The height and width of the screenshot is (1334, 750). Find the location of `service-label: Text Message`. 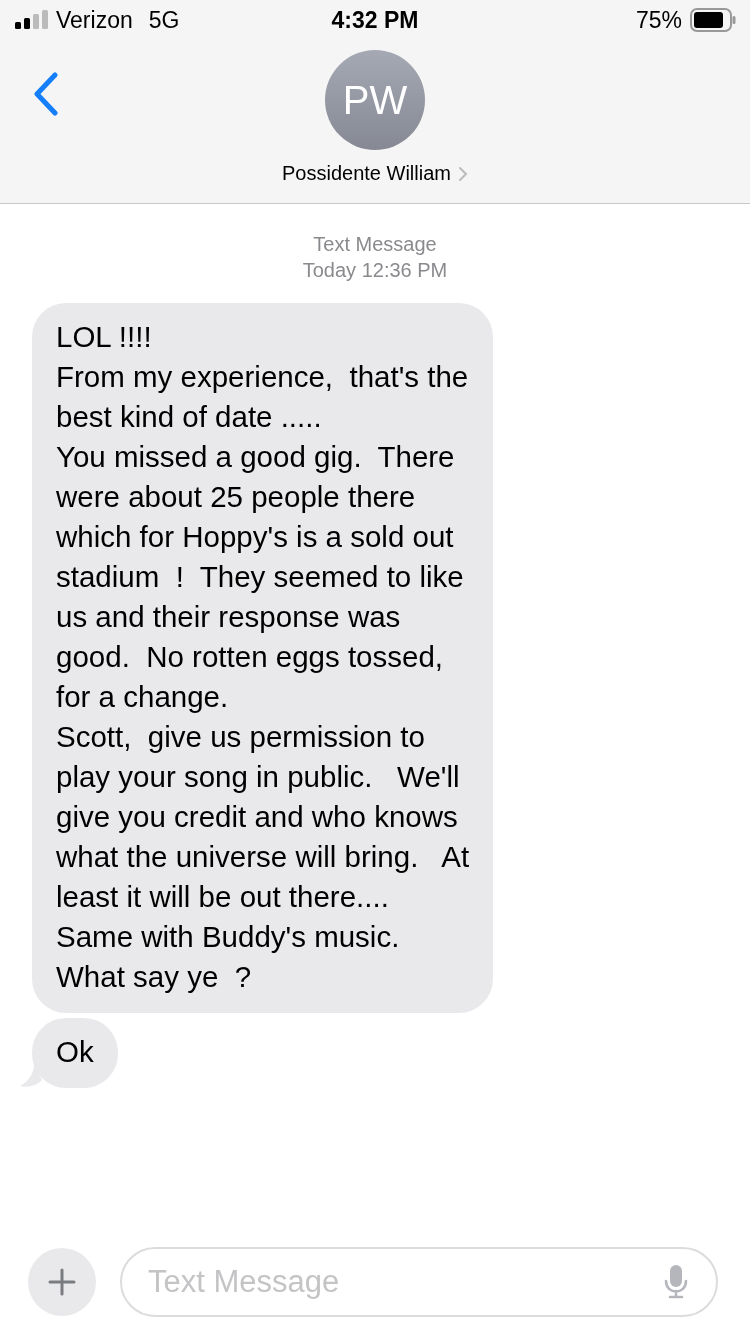

service-label: Text Message is located at coordinates (375, 244).